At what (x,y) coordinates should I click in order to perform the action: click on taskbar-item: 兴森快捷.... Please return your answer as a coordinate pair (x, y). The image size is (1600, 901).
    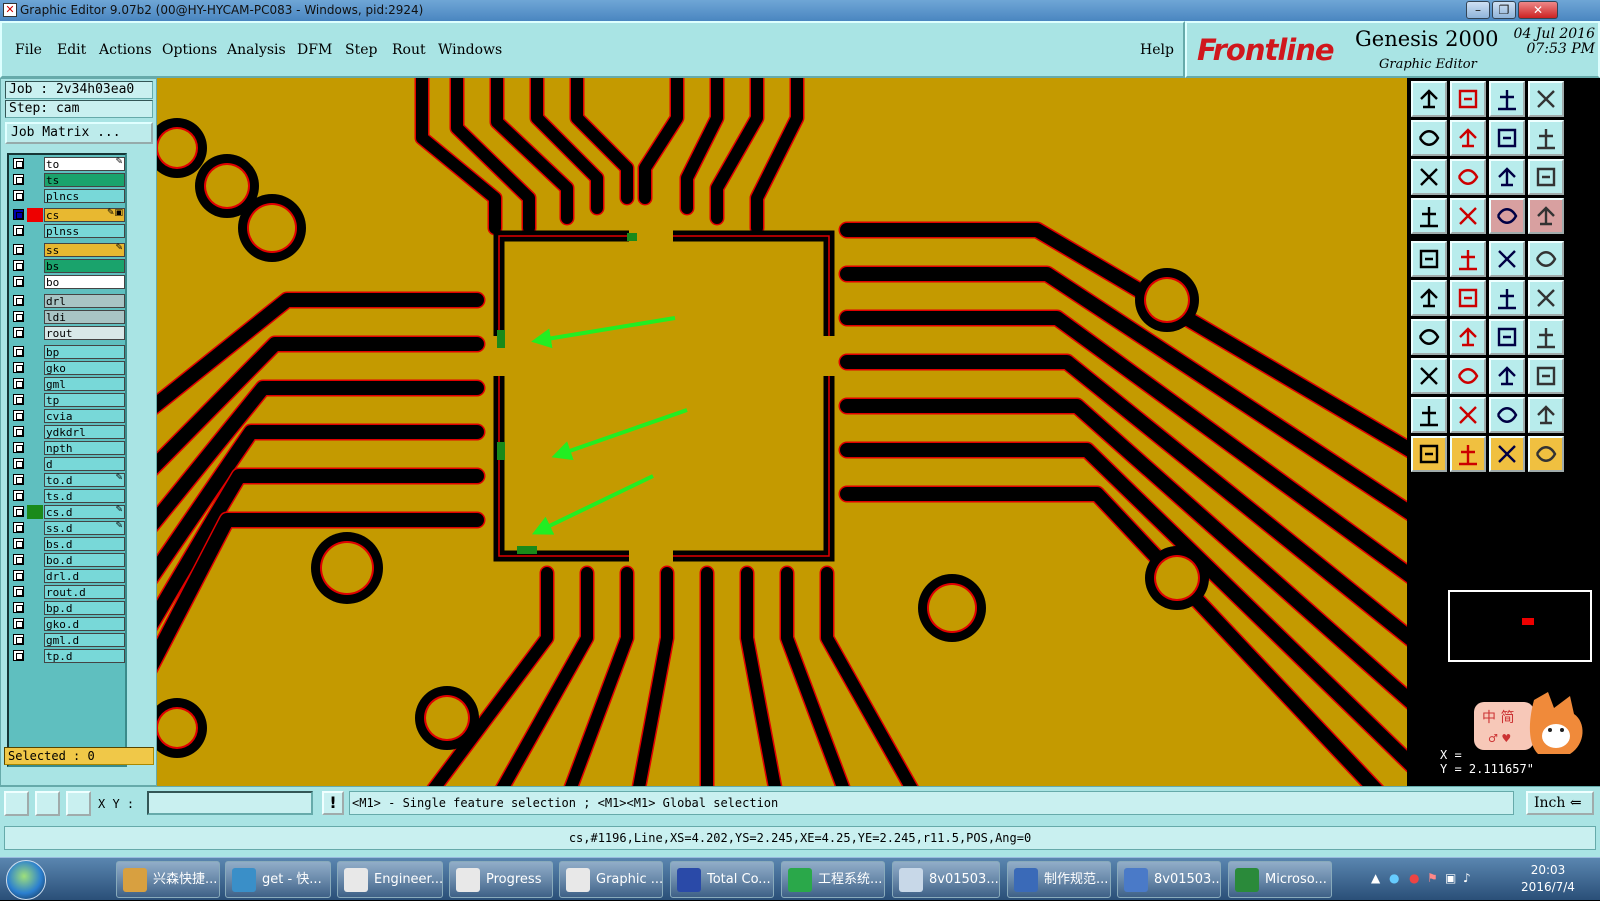
    Looking at the image, I should click on (168, 879).